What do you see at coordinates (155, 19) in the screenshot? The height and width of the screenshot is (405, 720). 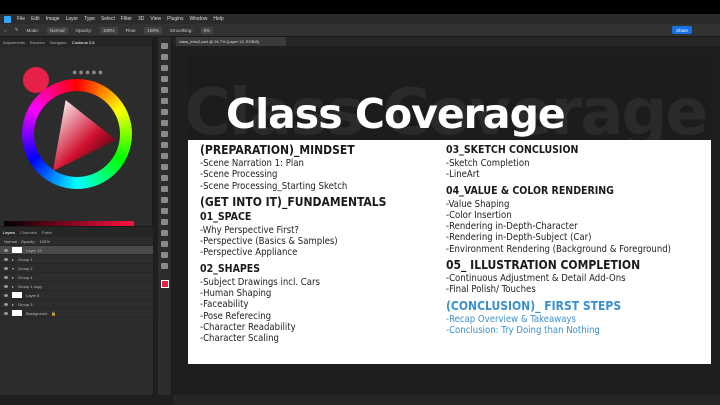 I see `menu-view: View` at bounding box center [155, 19].